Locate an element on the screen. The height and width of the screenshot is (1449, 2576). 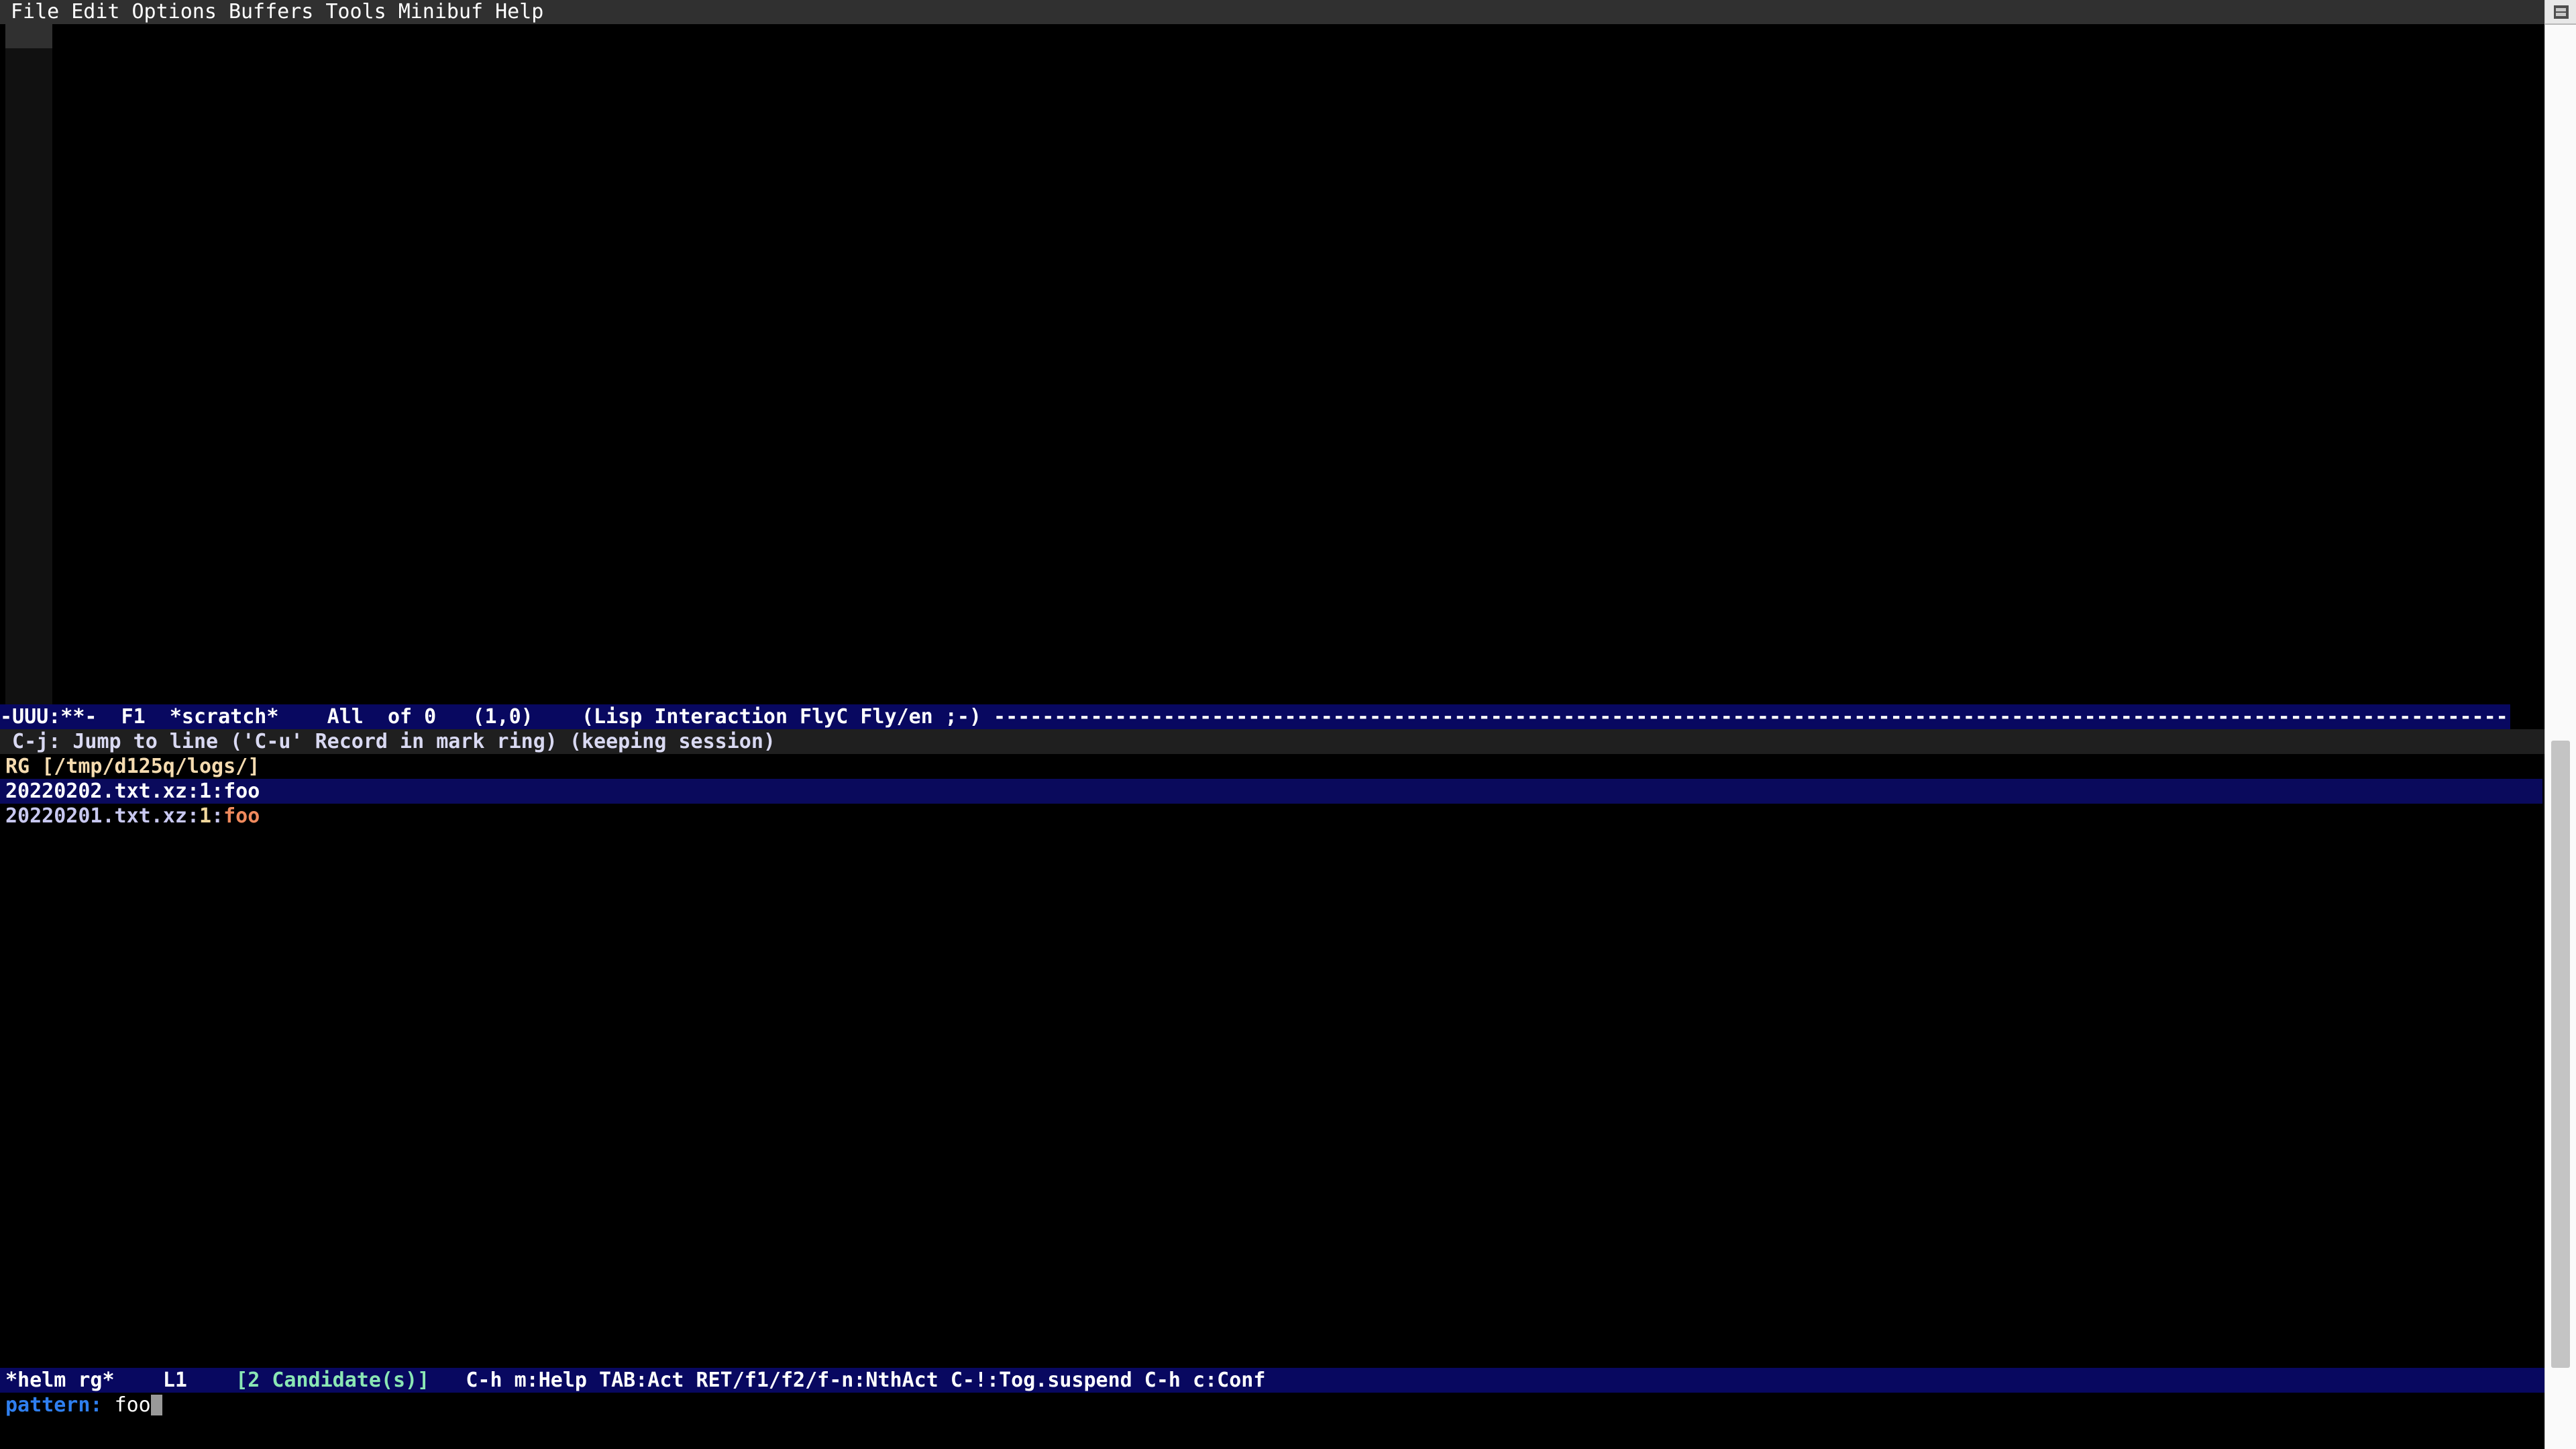
text-cursor is located at coordinates (156, 1405).